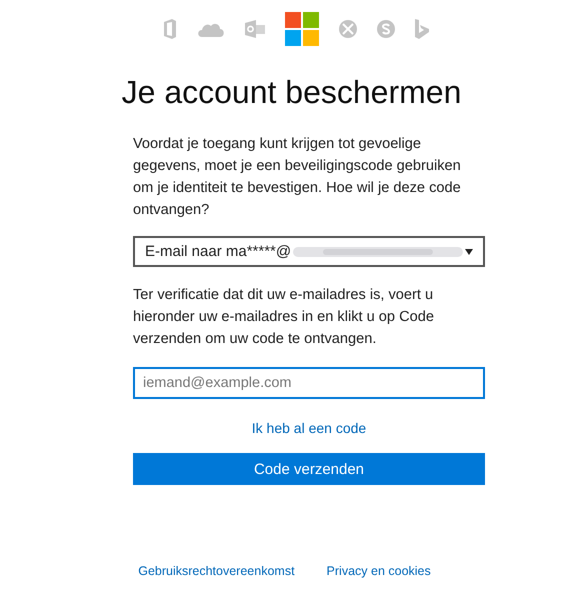 The image size is (583, 601). I want to click on instructions-text: Ter verificatie dat dit uw e-mailadres is, voert u hieronder uw e-mailadres in en klikt u op Code verzenden om uw code te ontvangen., so click(284, 317).